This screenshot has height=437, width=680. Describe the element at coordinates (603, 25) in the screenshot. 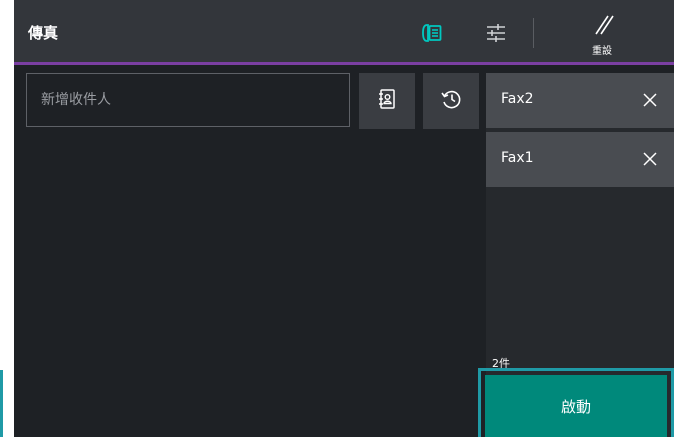

I see `reset-icon` at that location.